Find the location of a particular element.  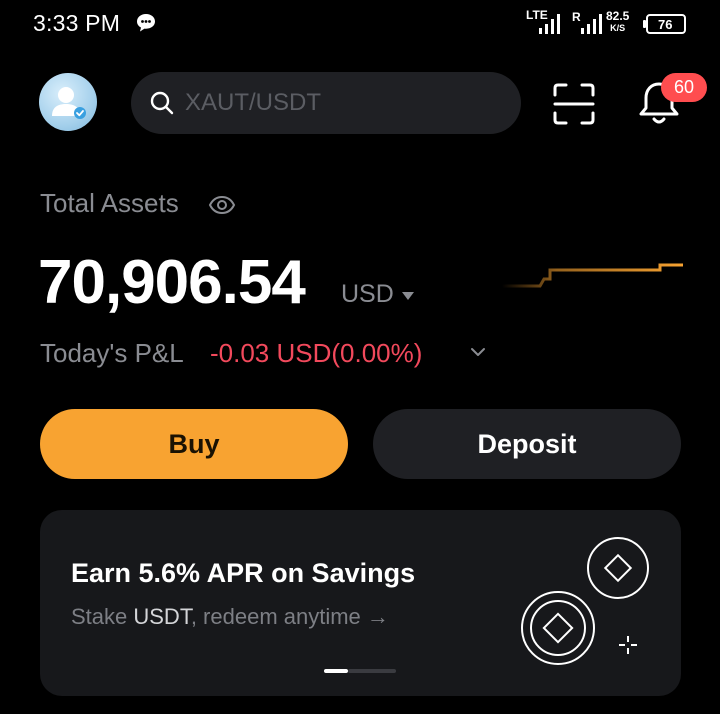

network-speed: 82.5 K/S is located at coordinates (617, 22).